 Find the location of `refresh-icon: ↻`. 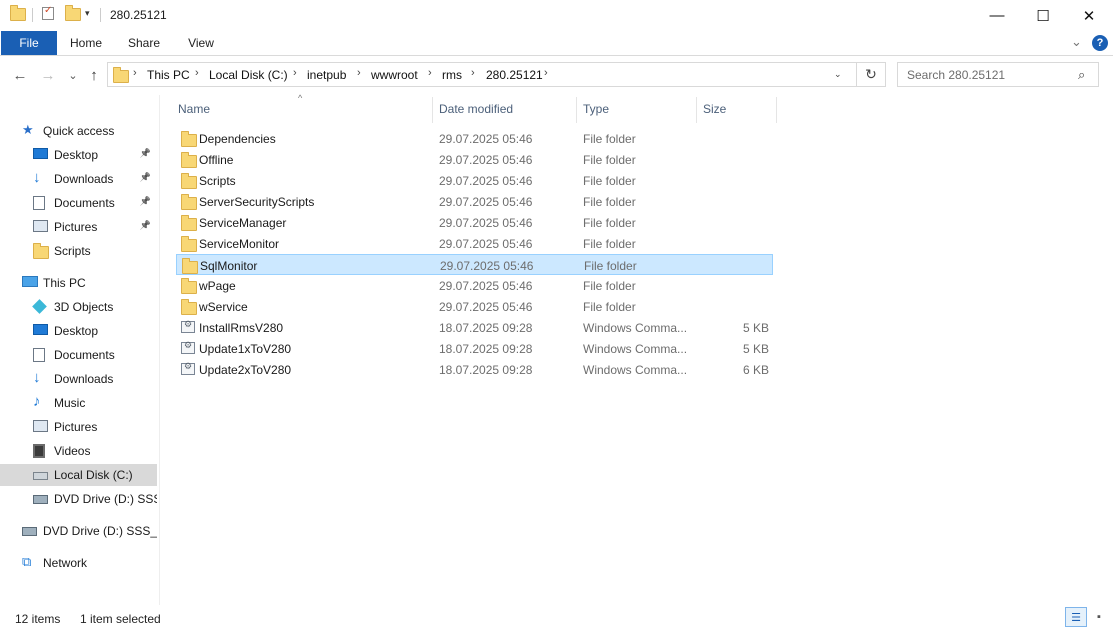

refresh-icon: ↻ is located at coordinates (871, 74).